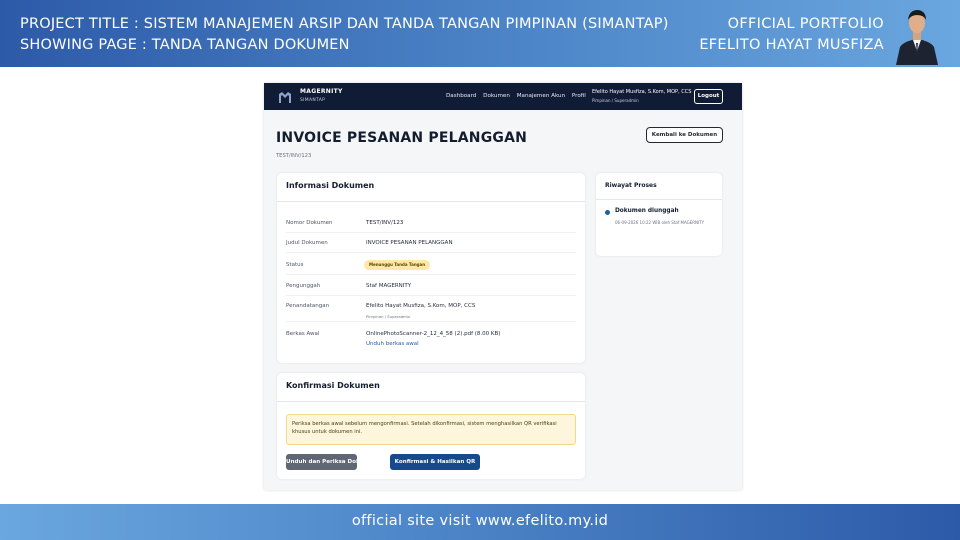  What do you see at coordinates (541, 96) in the screenshot?
I see `nav-manajemen-akun: Manajemen Akun` at bounding box center [541, 96].